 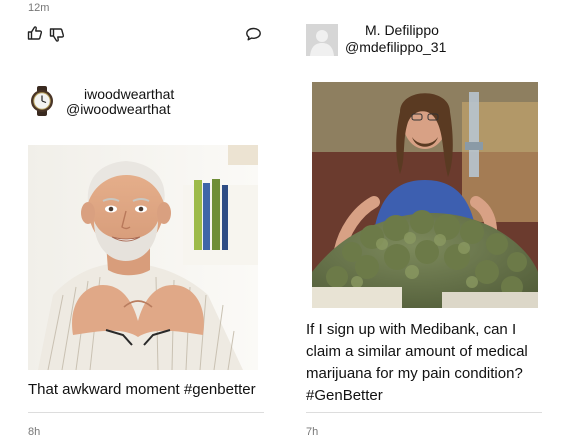 What do you see at coordinates (395, 47) in the screenshot?
I see `author-handle: @mdefilippo_31` at bounding box center [395, 47].